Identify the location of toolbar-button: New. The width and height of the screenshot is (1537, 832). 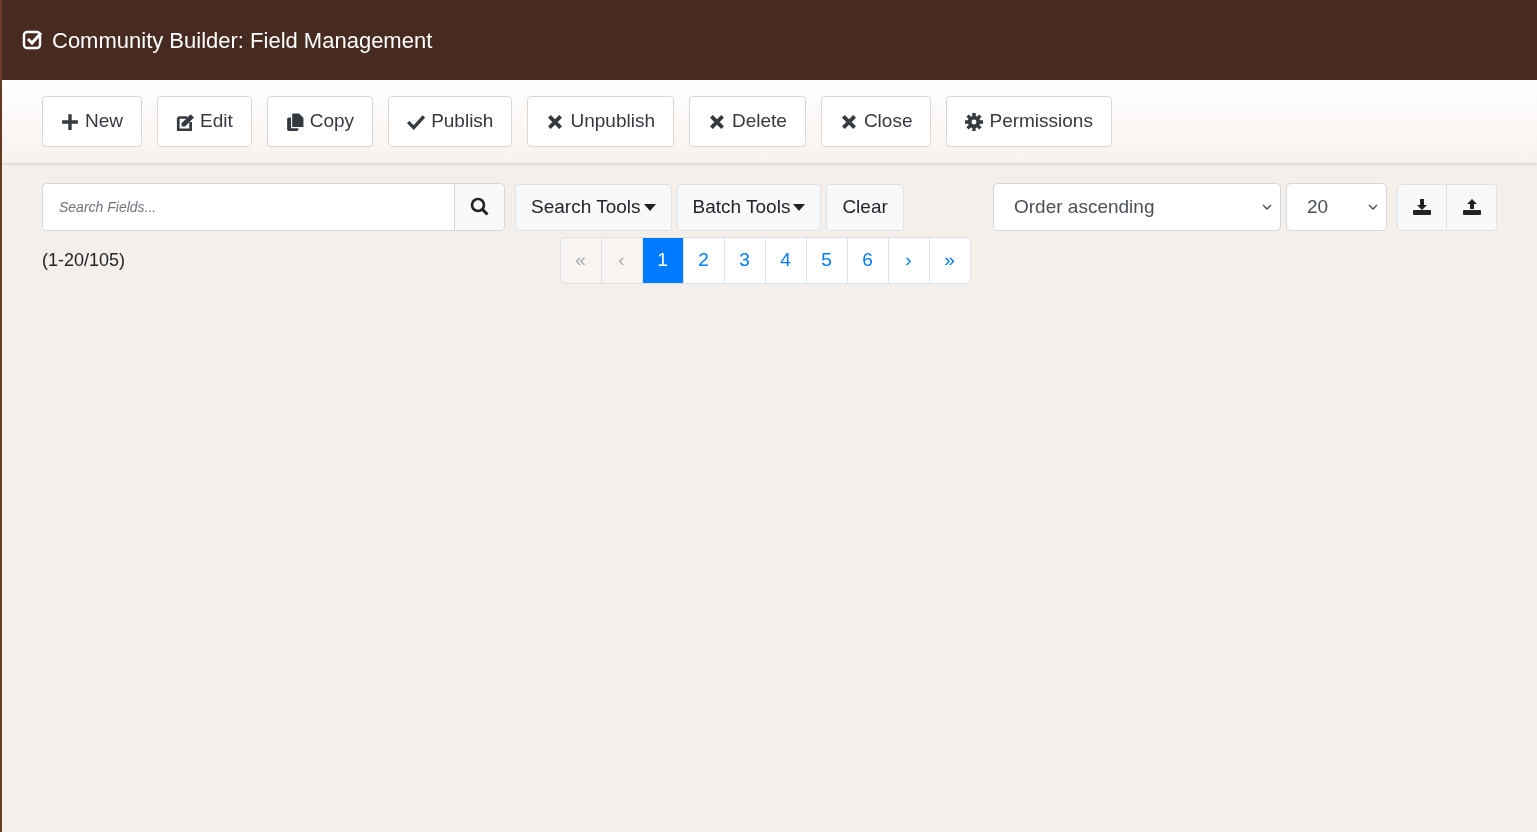
(92, 121).